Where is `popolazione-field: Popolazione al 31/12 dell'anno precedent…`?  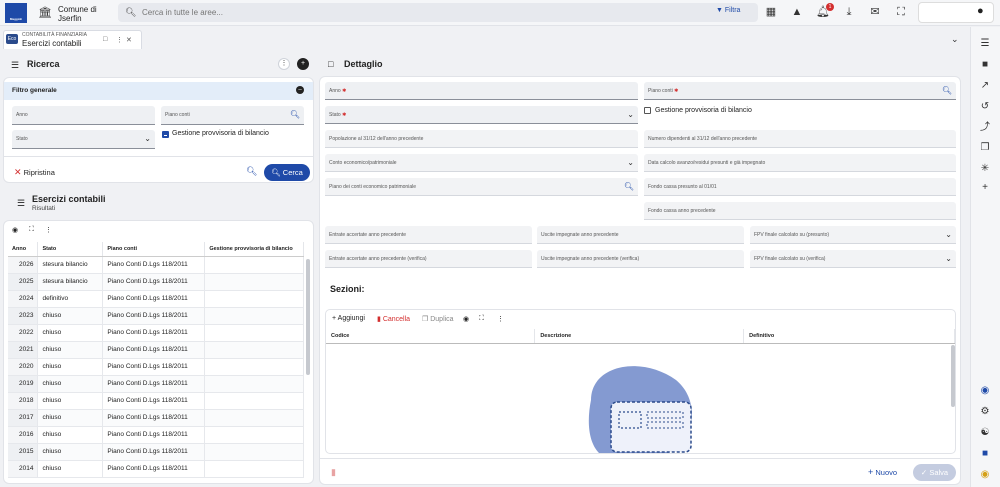 popolazione-field: Popolazione al 31/12 dell'anno precedent… is located at coordinates (481, 139).